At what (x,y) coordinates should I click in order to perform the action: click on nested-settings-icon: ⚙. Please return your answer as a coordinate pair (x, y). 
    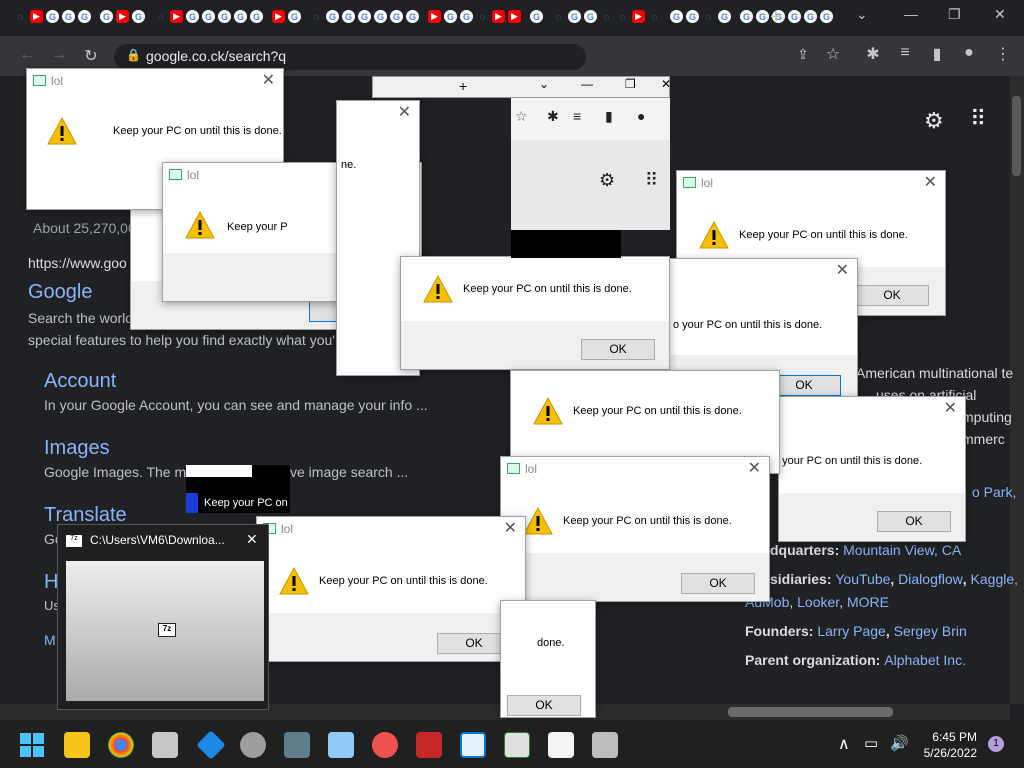
    Looking at the image, I should click on (607, 180).